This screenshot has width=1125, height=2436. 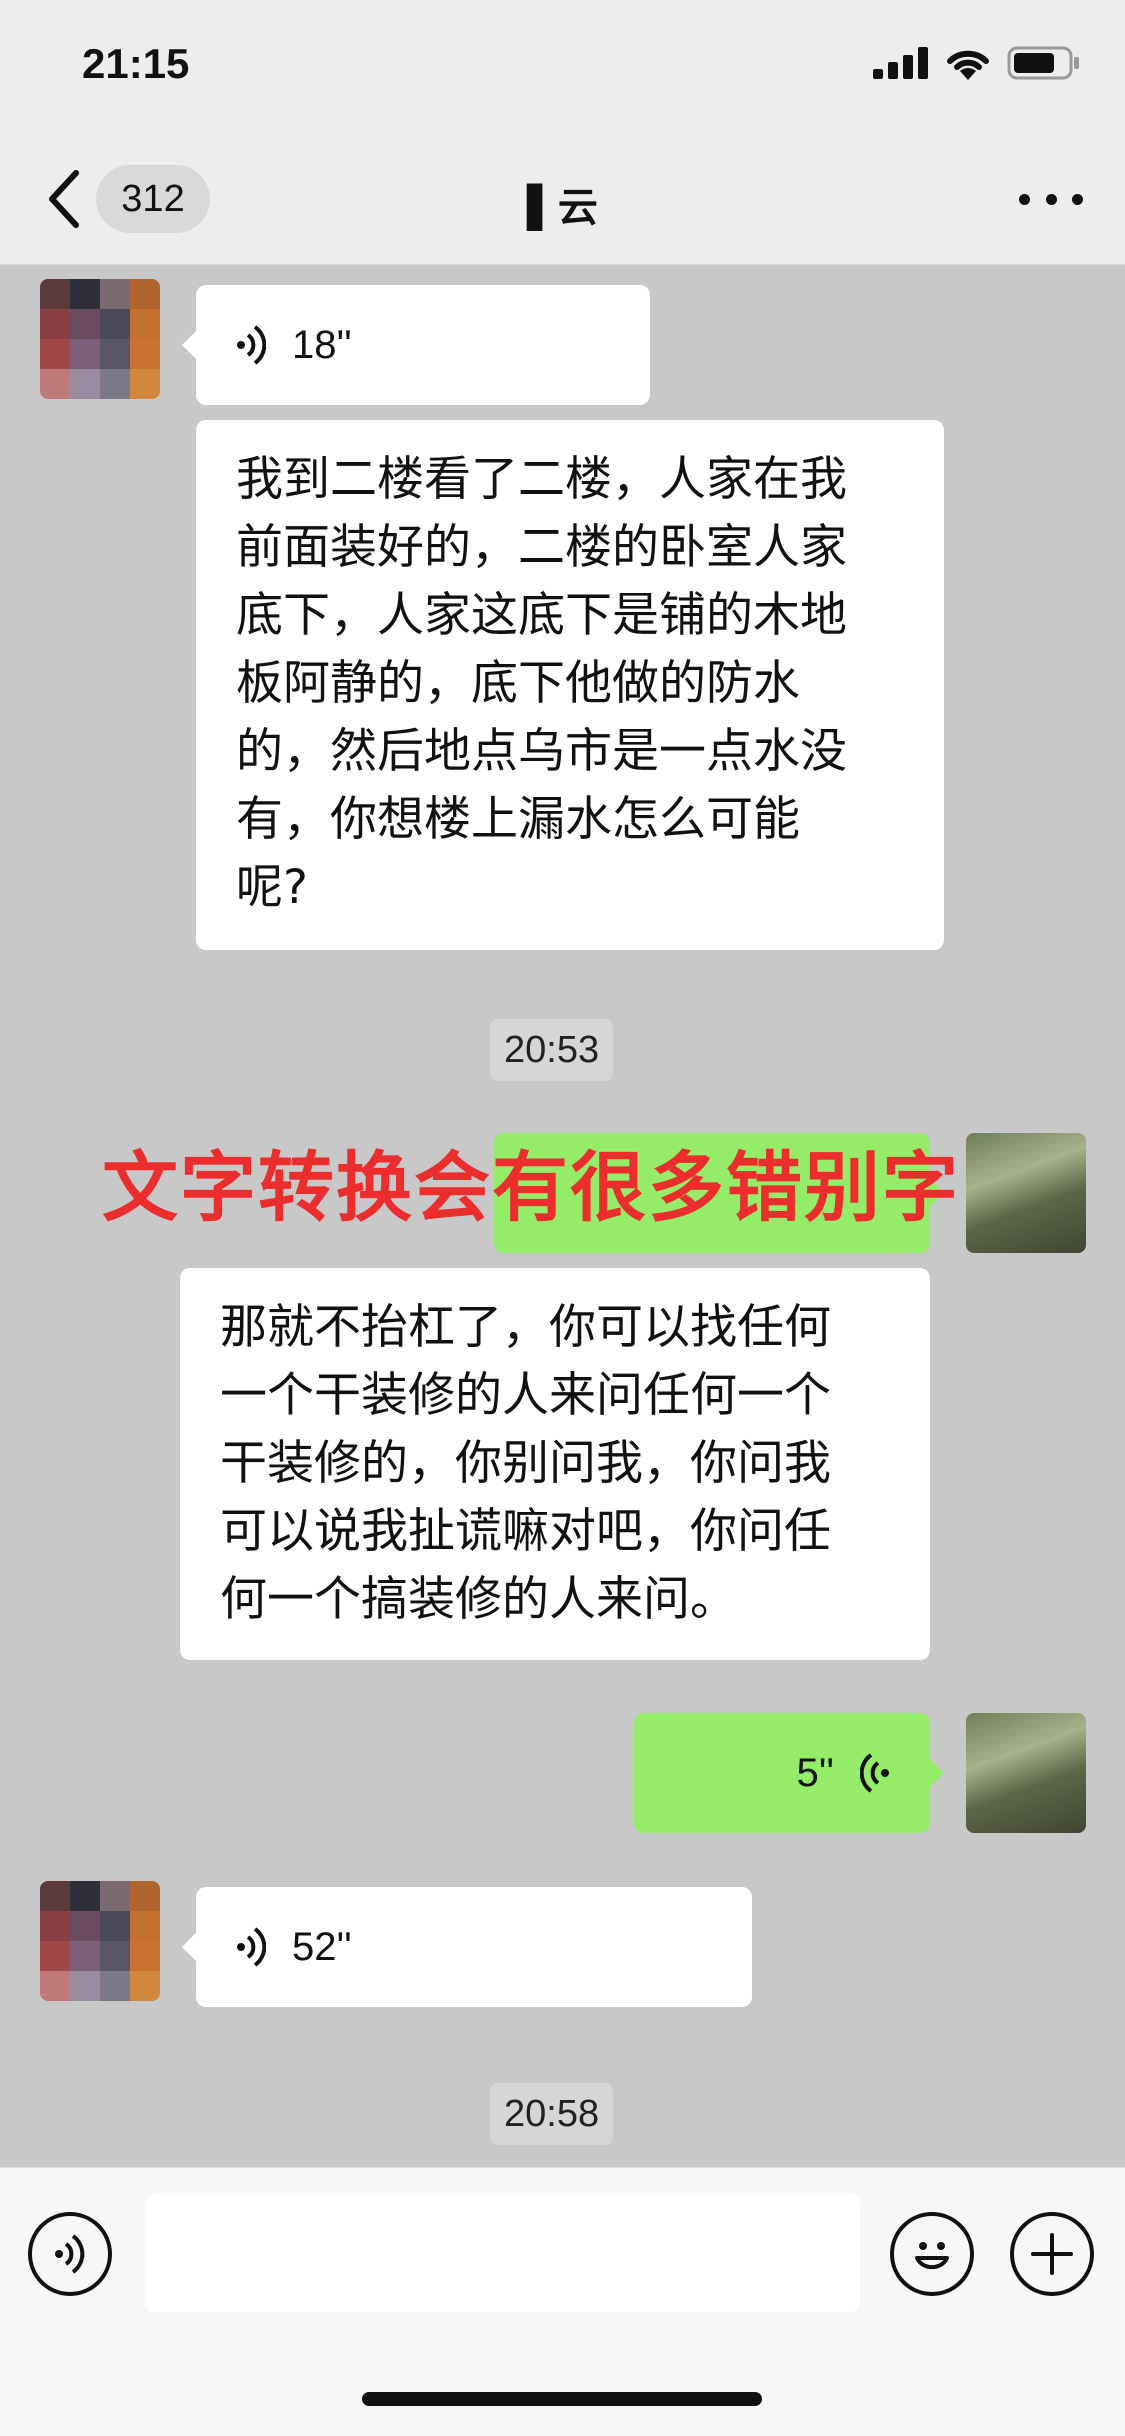 What do you see at coordinates (531, 1187) in the screenshot?
I see `overlay-caption: 文字转换会有很多错别字` at bounding box center [531, 1187].